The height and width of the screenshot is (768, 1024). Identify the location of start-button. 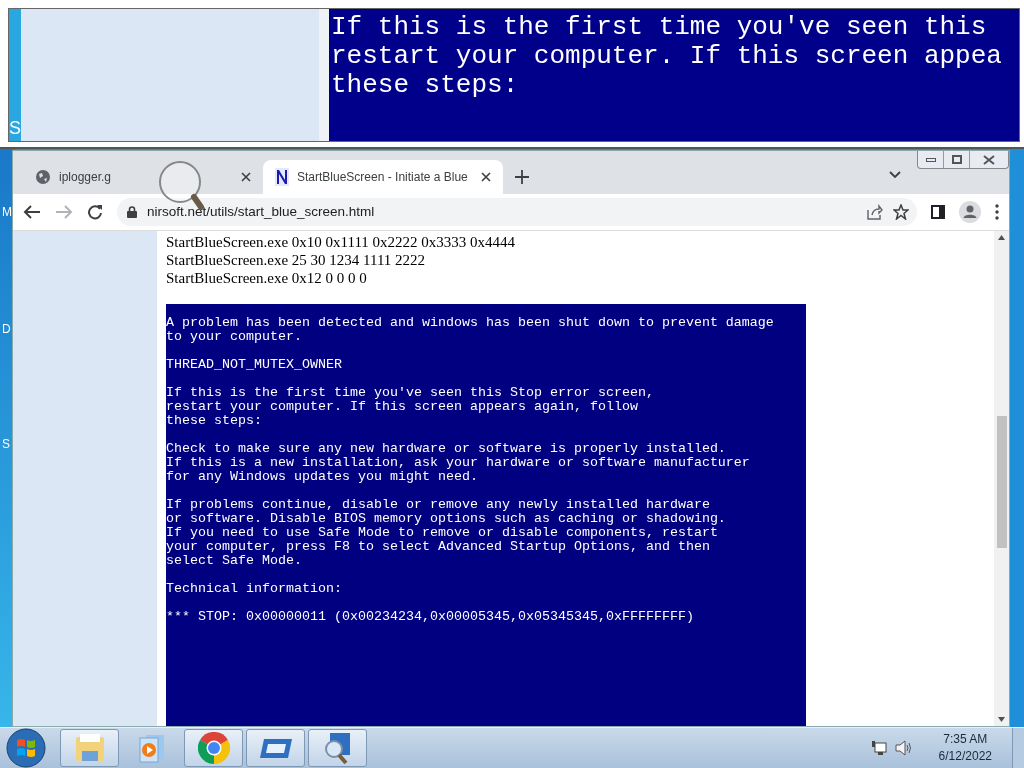
(26, 748).